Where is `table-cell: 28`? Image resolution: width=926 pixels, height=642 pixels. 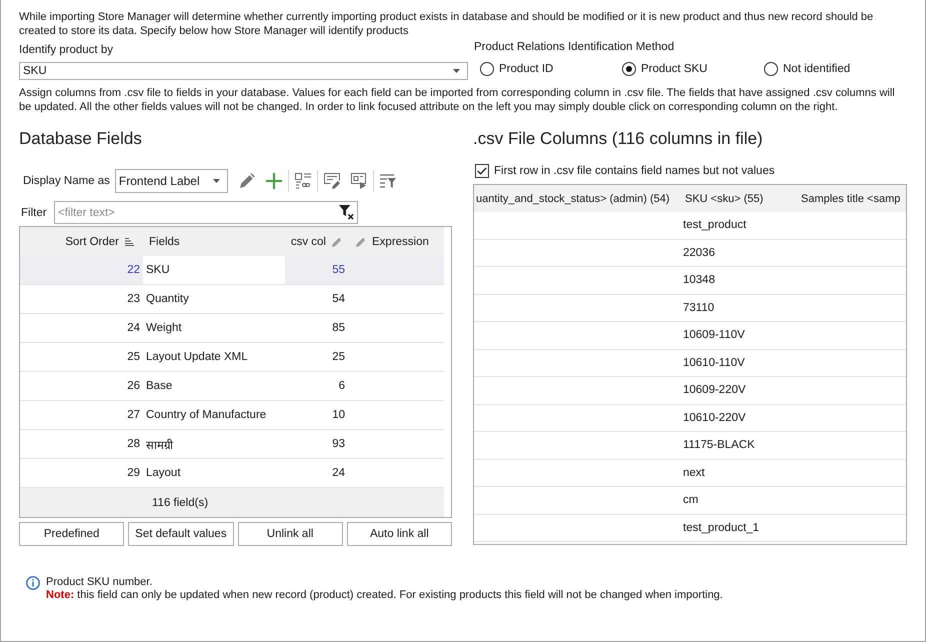
table-cell: 28 is located at coordinates (133, 444).